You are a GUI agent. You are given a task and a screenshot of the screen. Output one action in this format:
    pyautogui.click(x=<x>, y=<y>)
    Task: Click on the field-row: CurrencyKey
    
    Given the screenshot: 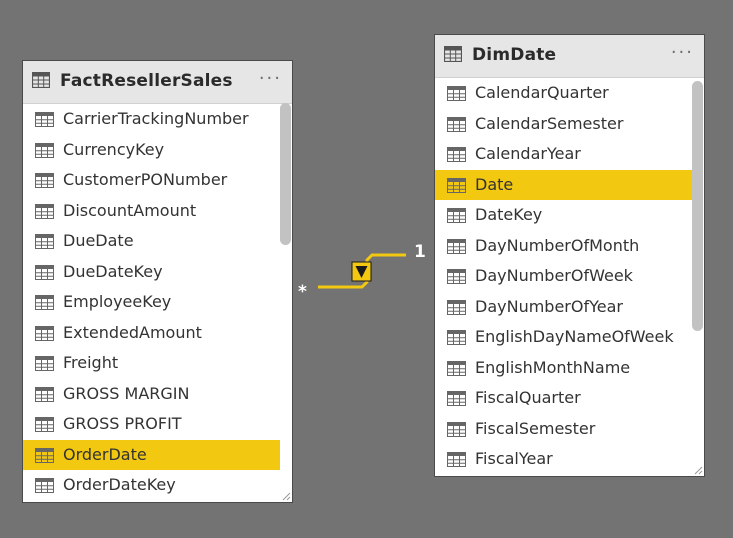 What is the action you would take?
    pyautogui.click(x=151, y=150)
    